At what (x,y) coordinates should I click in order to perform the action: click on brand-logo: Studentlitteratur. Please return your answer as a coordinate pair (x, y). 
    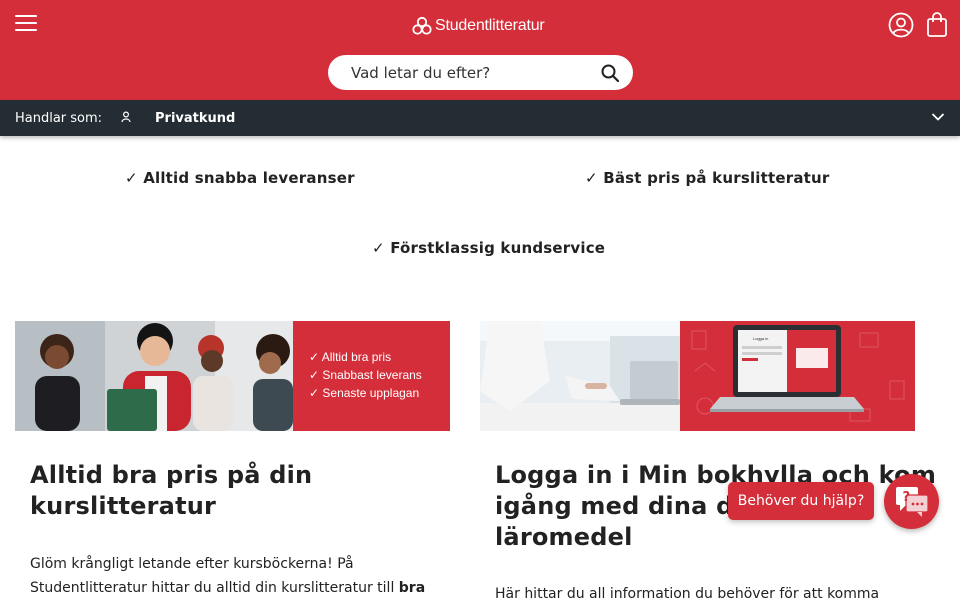
    Looking at the image, I should click on (478, 26).